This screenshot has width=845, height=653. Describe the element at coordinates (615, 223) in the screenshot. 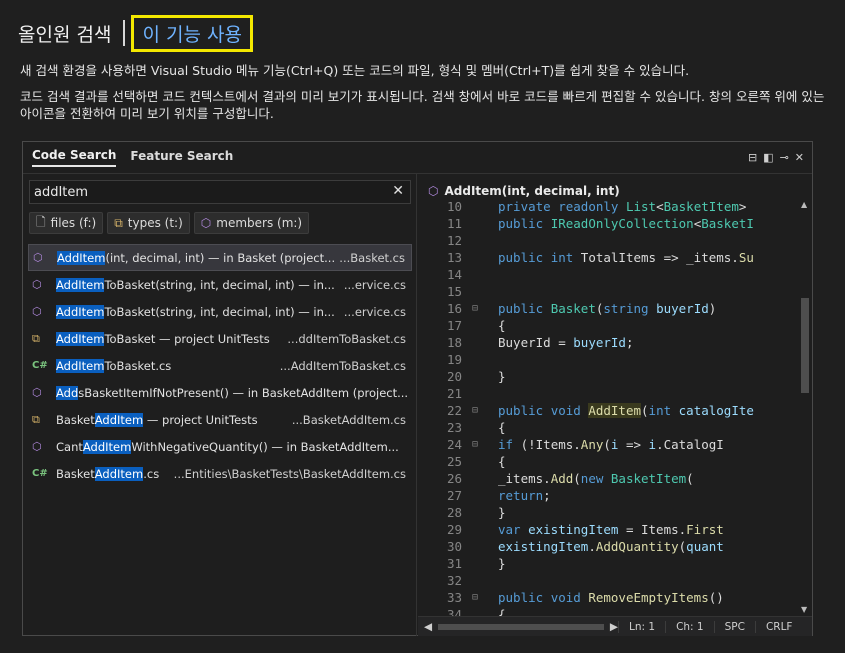

I see `code-line: 11 public IReadOnlyCollection<BasketI` at that location.